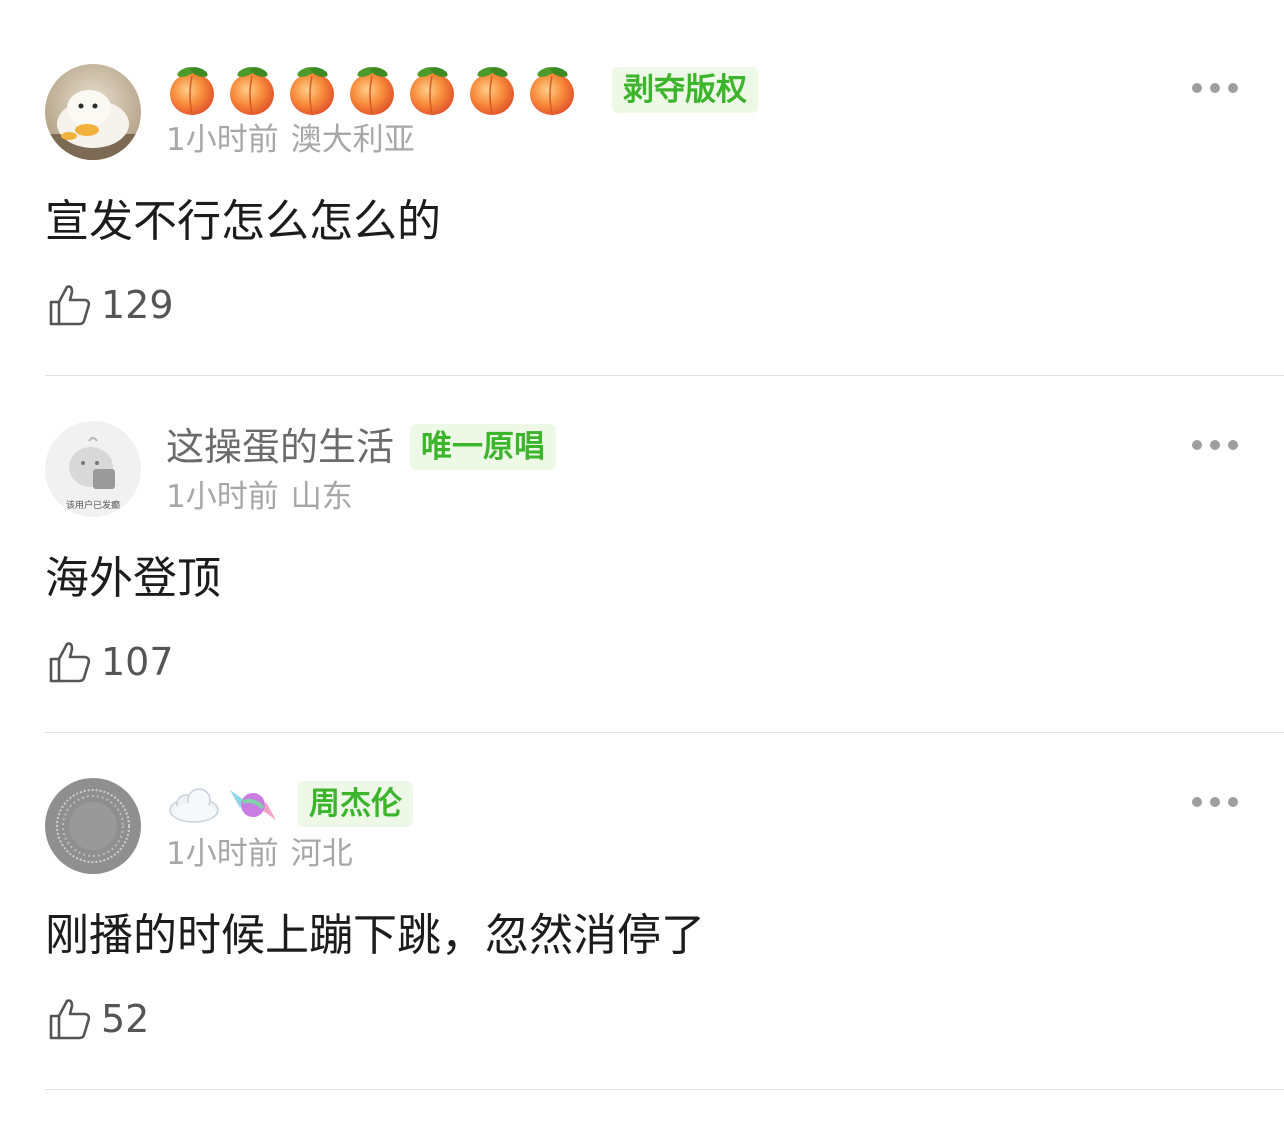 Image resolution: width=1284 pixels, height=1123 pixels. What do you see at coordinates (125, 1019) in the screenshot?
I see `like-count: 52` at bounding box center [125, 1019].